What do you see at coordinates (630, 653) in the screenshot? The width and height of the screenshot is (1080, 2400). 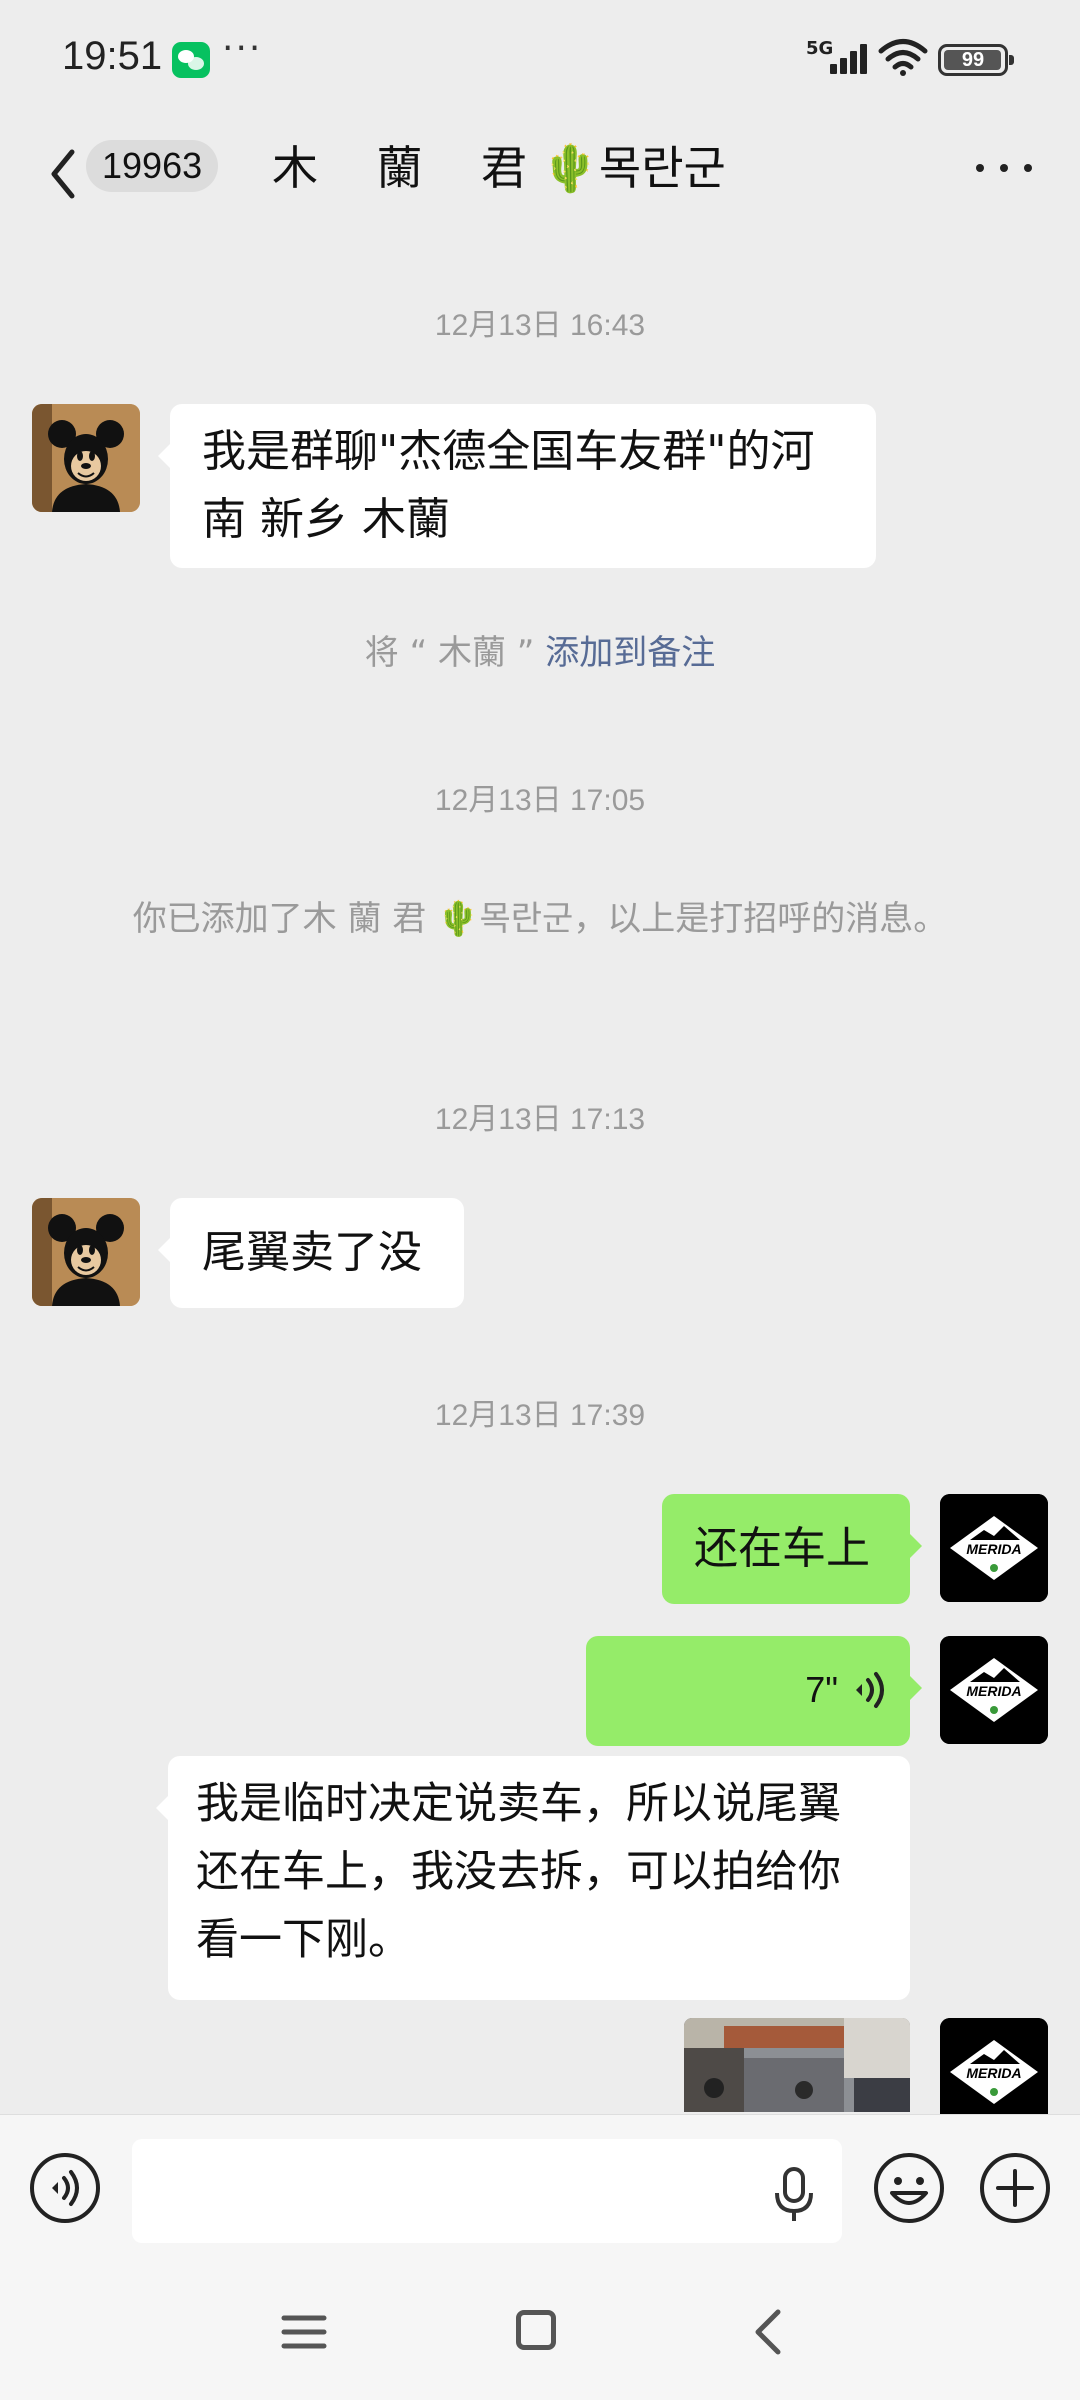 I see `add-to-remark-link: 添加到备注` at bounding box center [630, 653].